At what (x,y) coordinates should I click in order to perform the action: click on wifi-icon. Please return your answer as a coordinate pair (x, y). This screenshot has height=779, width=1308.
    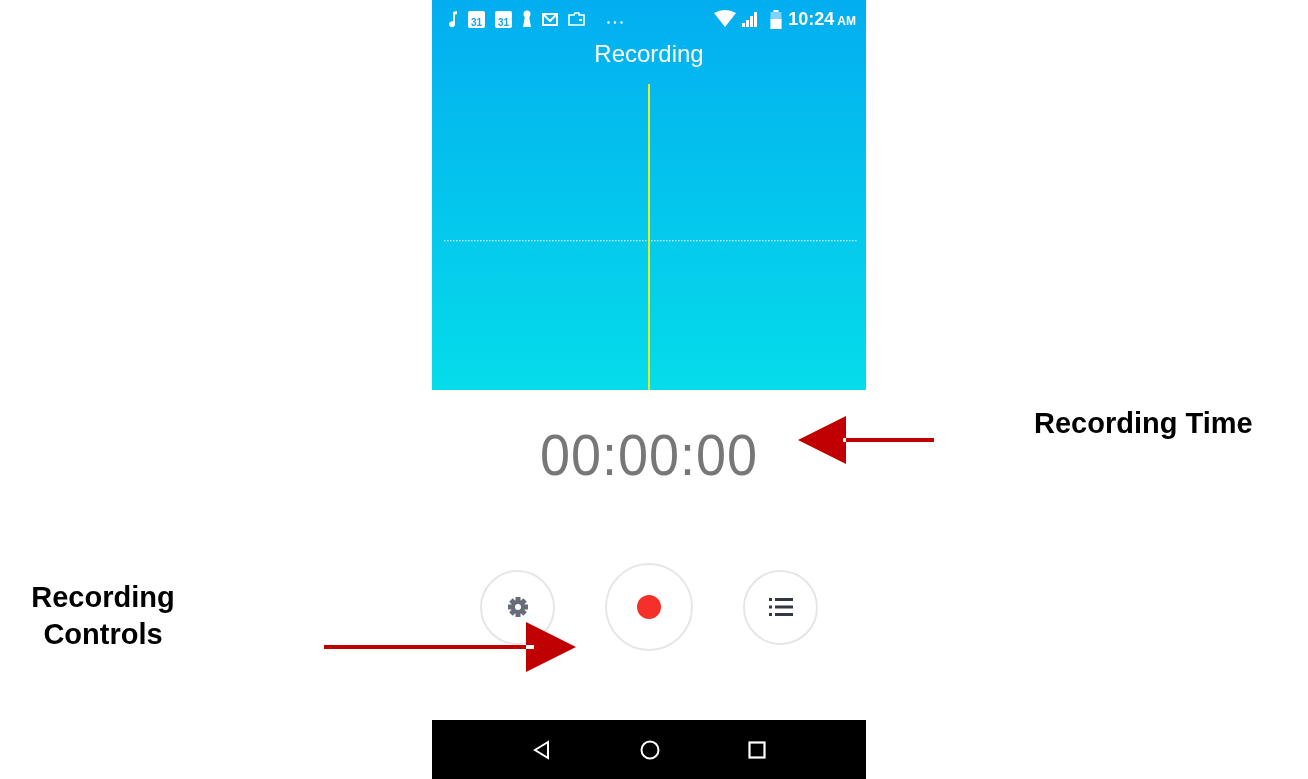
    Looking at the image, I should click on (725, 19).